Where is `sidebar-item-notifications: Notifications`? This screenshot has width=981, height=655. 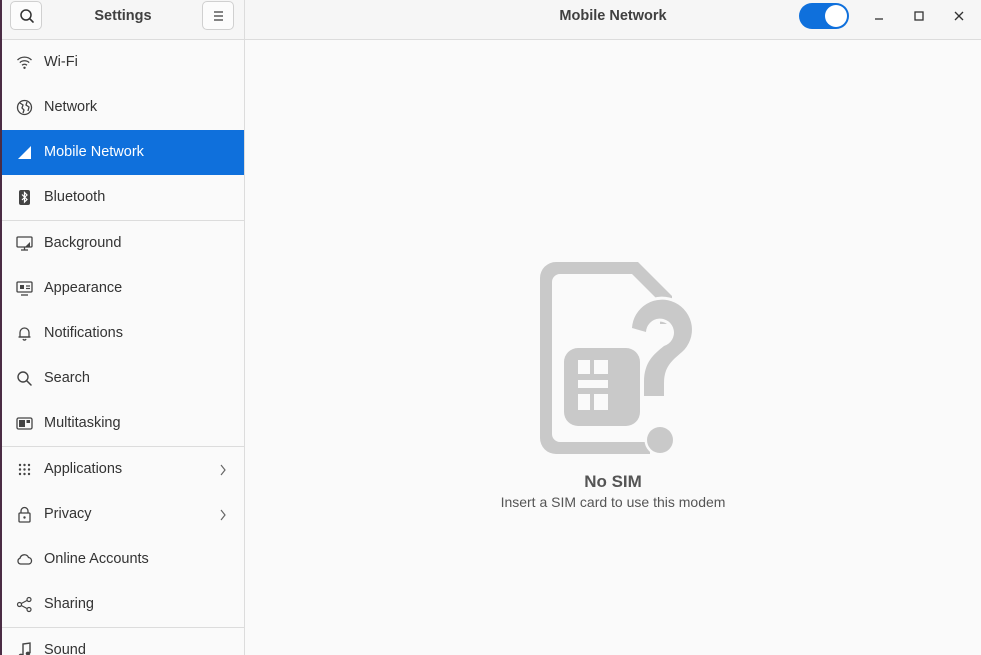 sidebar-item-notifications: Notifications is located at coordinates (123, 333).